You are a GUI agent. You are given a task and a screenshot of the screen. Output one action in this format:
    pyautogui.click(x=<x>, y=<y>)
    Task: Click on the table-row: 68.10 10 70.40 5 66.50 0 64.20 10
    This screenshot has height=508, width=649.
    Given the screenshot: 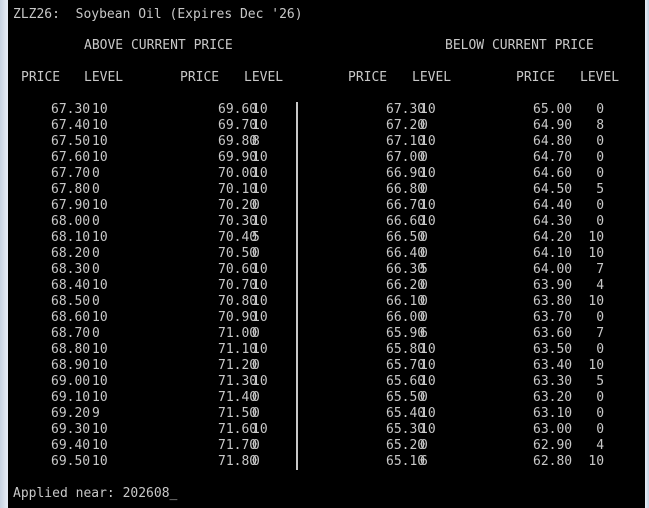 What is the action you would take?
    pyautogui.click(x=326, y=238)
    